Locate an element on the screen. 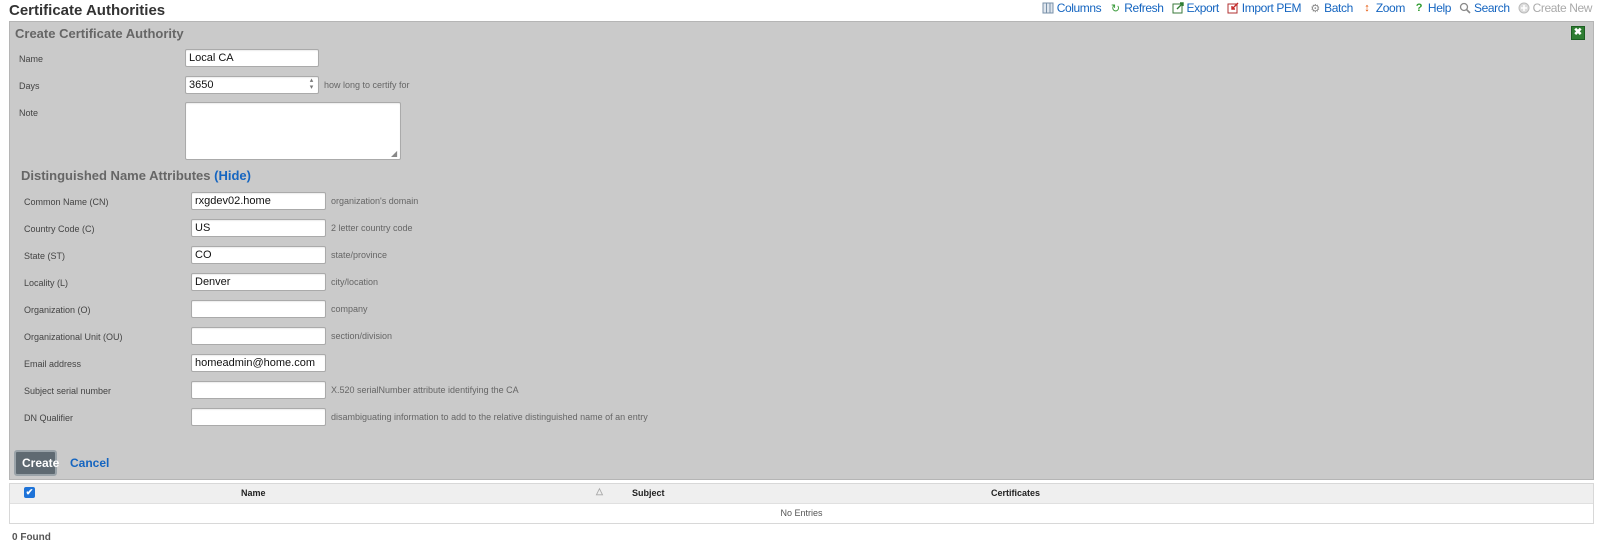 The width and height of the screenshot is (1600, 560). field-label: Organizational Unit (OU) is located at coordinates (73, 337).